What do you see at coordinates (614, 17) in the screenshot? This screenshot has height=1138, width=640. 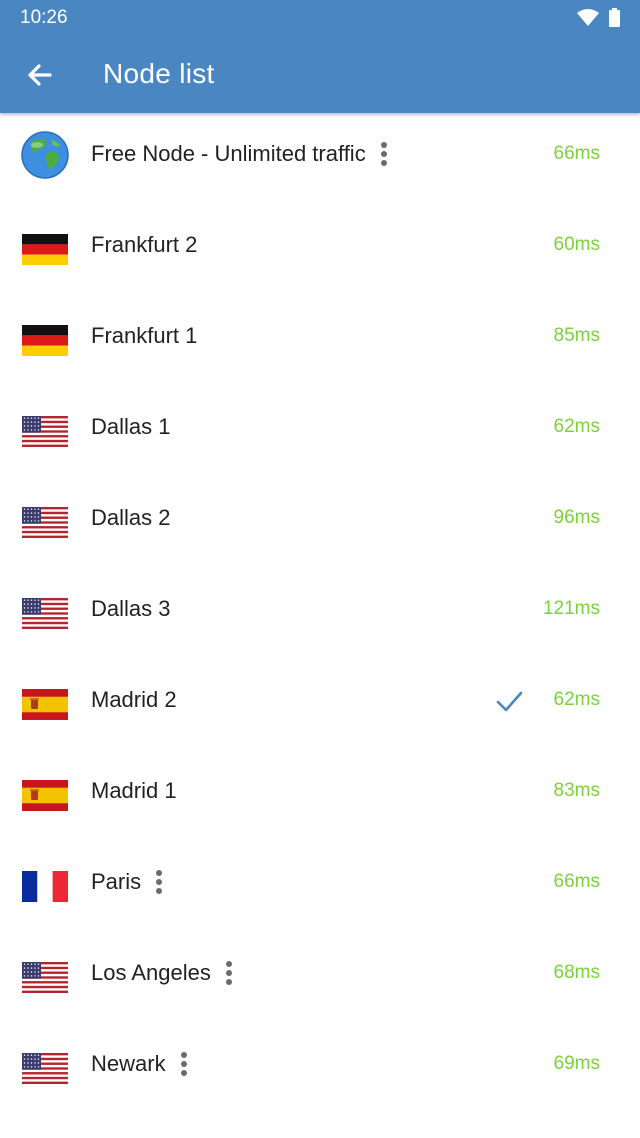 I see `battery-icon` at bounding box center [614, 17].